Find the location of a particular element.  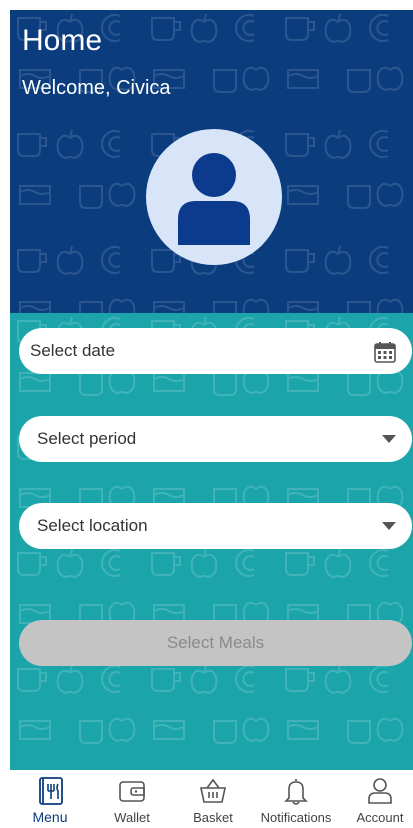

welcome-text: Welcome, Civica is located at coordinates (96, 88).